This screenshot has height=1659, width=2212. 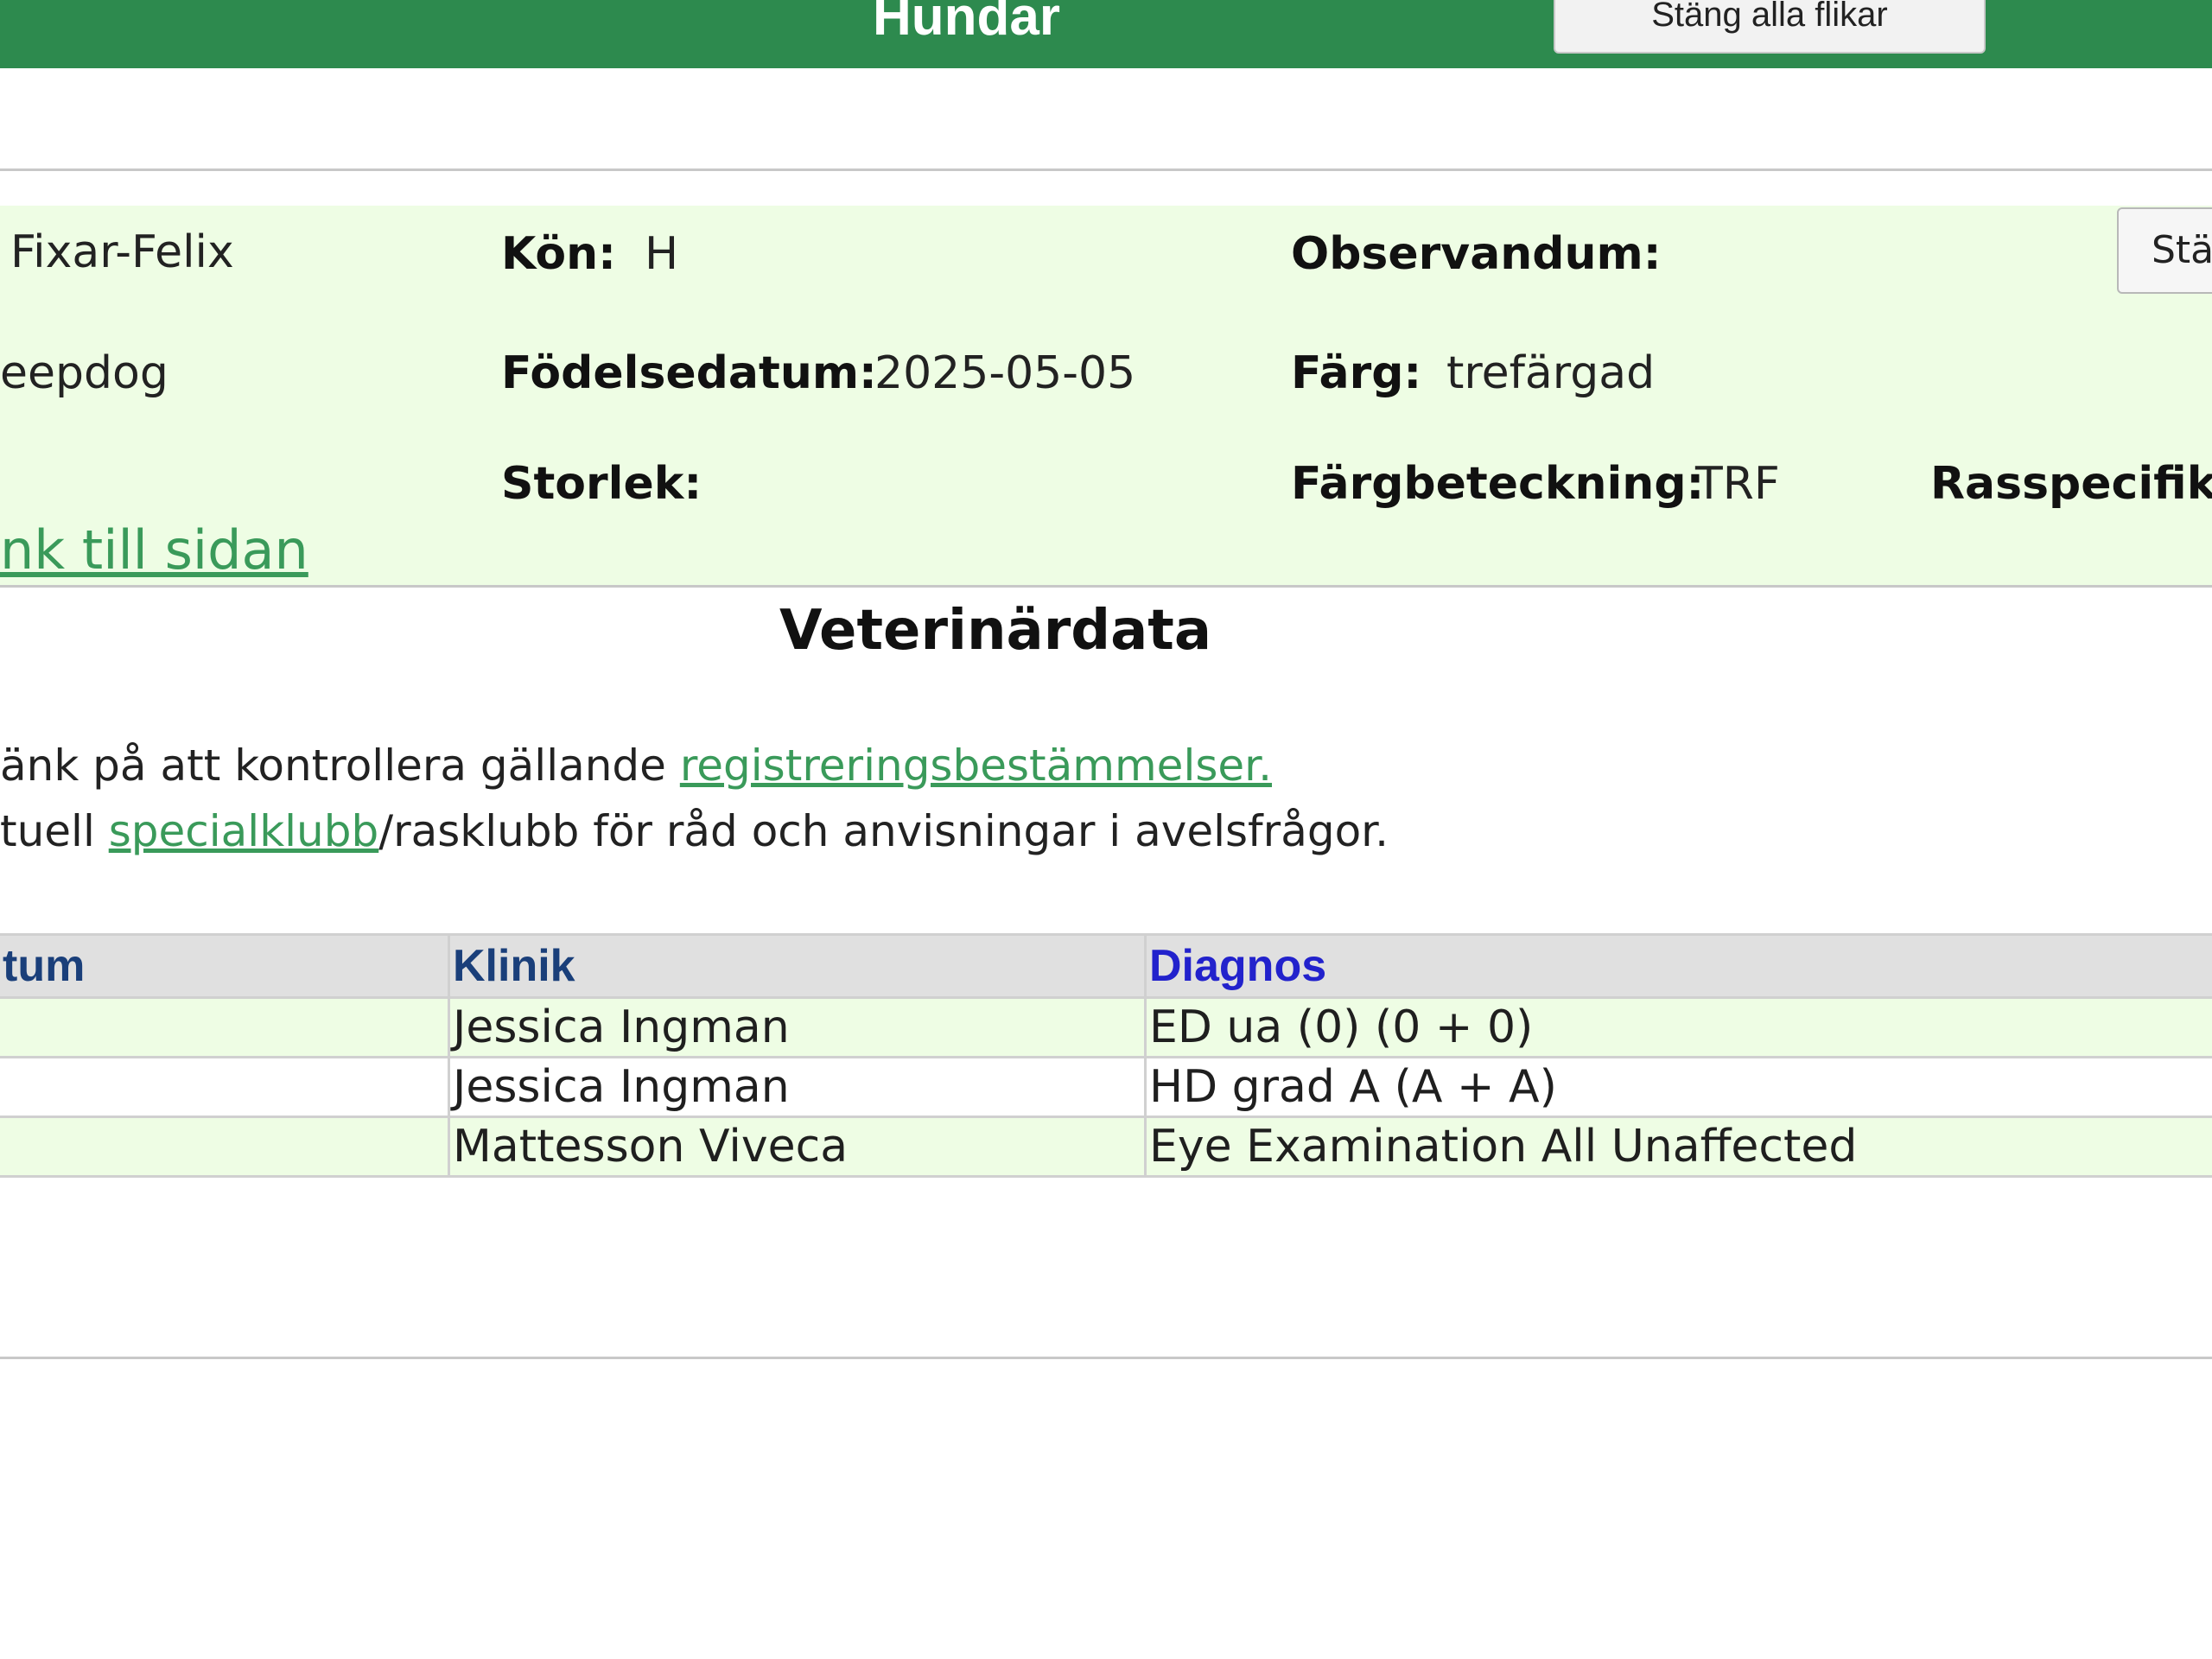 I want to click on column-header-klinik: Klinik, so click(x=797, y=966).